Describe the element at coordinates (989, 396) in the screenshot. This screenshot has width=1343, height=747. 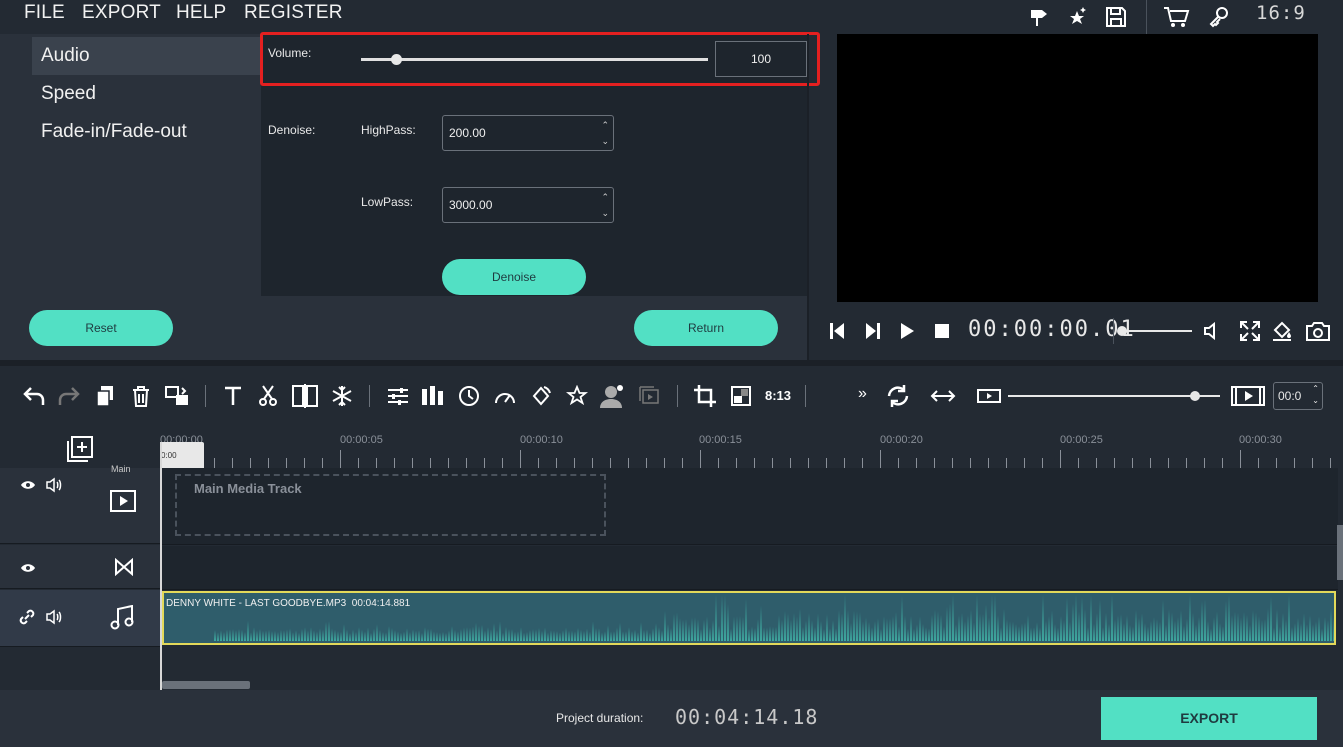
I see `zoom-out-film-icon` at that location.